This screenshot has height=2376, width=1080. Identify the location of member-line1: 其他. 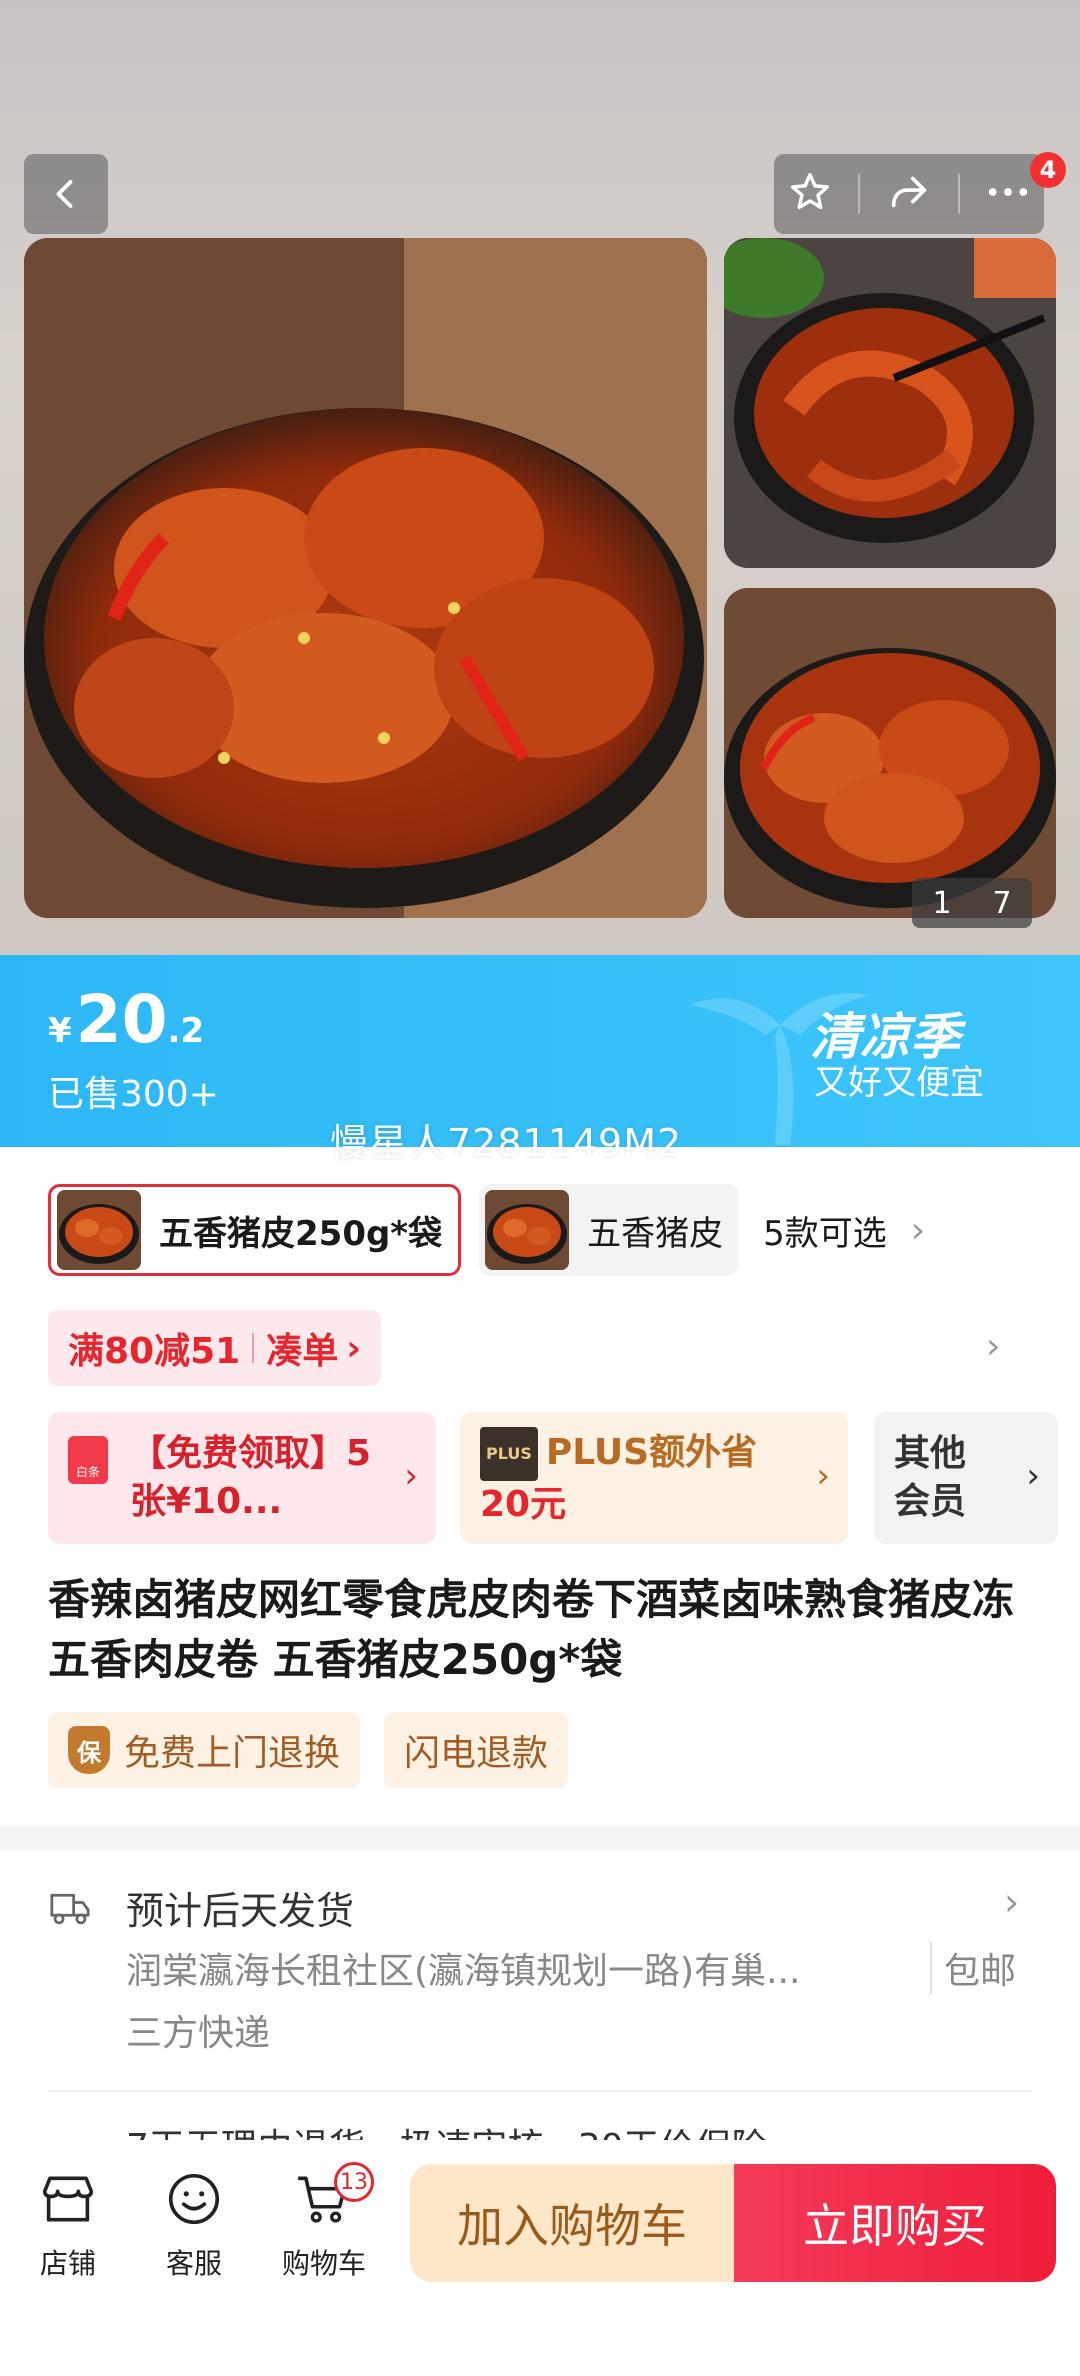
(930, 1453).